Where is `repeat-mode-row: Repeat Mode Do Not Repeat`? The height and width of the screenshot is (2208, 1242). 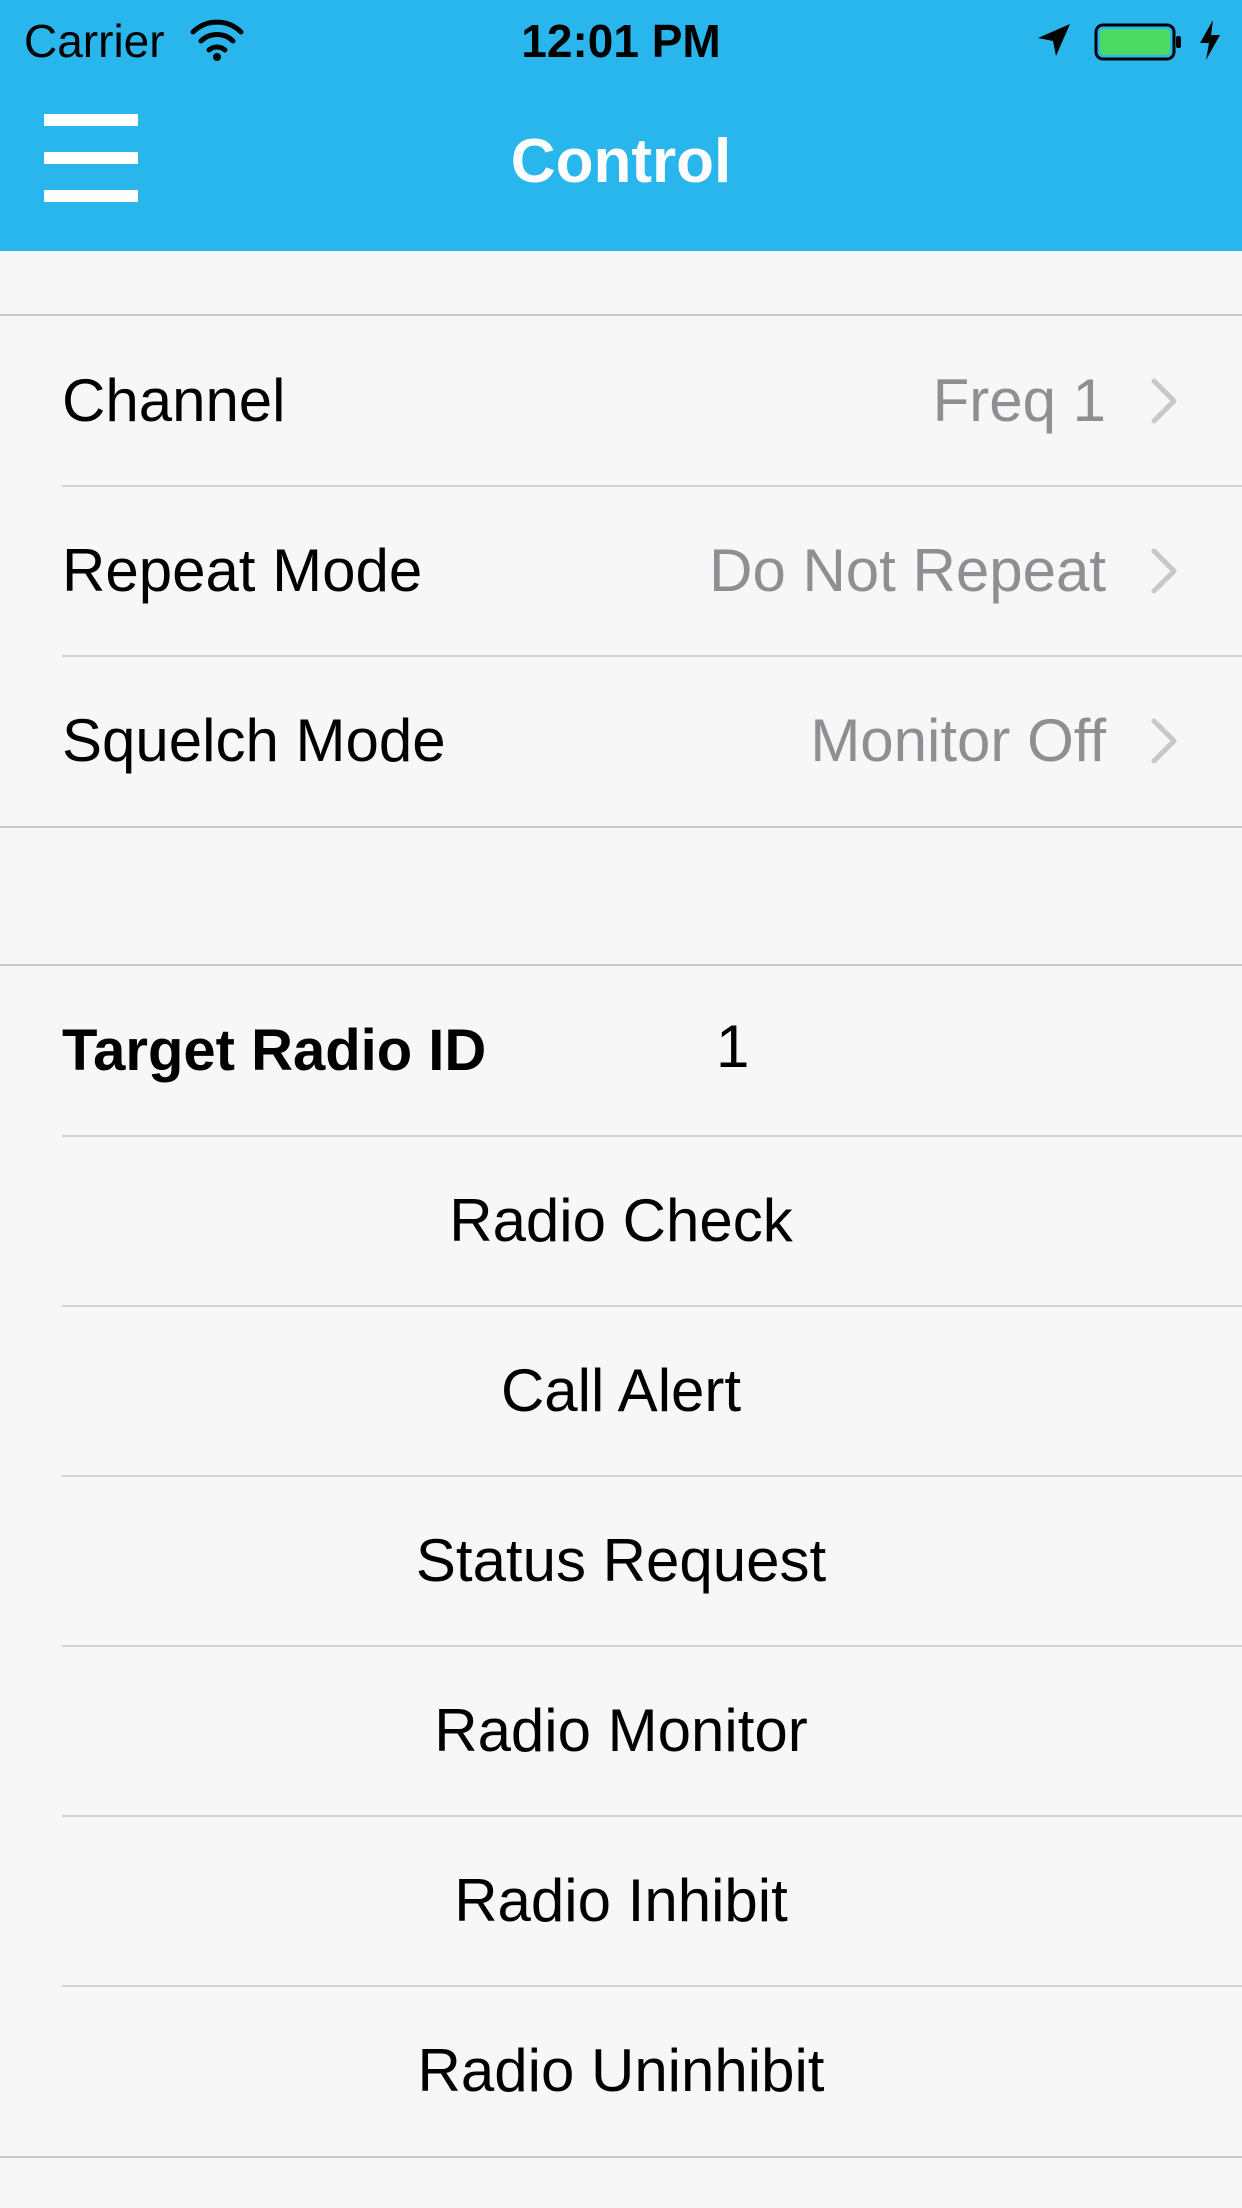
repeat-mode-row: Repeat Mode Do Not Repeat is located at coordinates (621, 570).